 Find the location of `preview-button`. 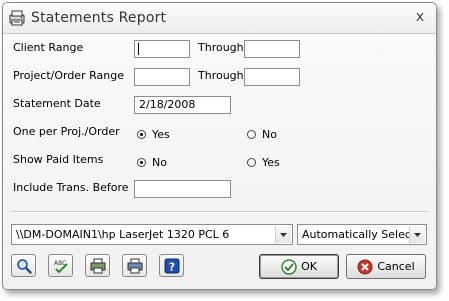

preview-button is located at coordinates (23, 265).